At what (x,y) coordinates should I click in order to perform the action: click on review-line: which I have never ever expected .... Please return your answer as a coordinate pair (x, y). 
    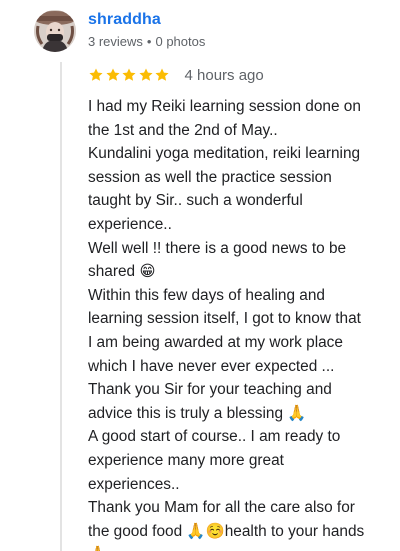
    Looking at the image, I should click on (211, 366).